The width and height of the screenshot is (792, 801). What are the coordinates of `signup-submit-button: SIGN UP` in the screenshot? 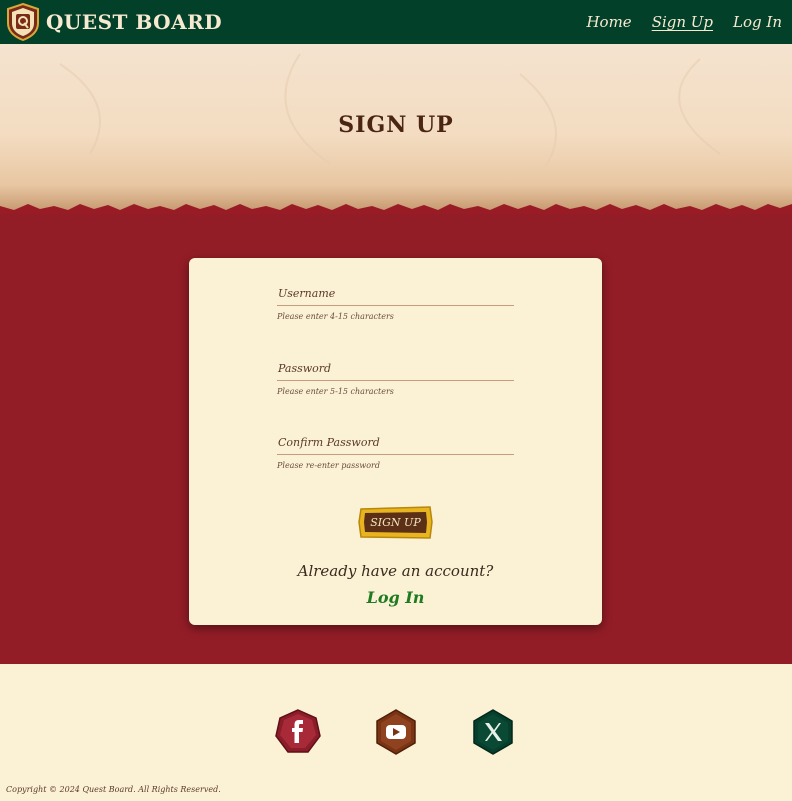 It's located at (395, 522).